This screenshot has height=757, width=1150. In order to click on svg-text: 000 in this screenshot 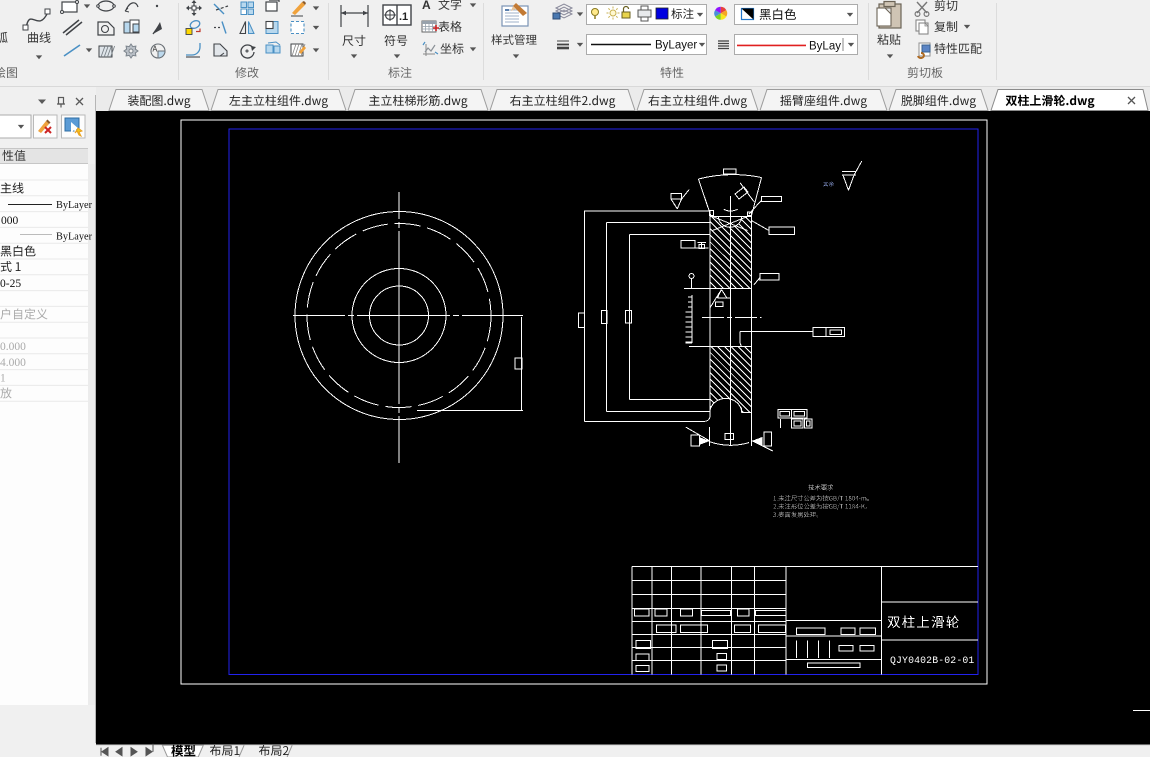, I will do `click(10, 221)`.